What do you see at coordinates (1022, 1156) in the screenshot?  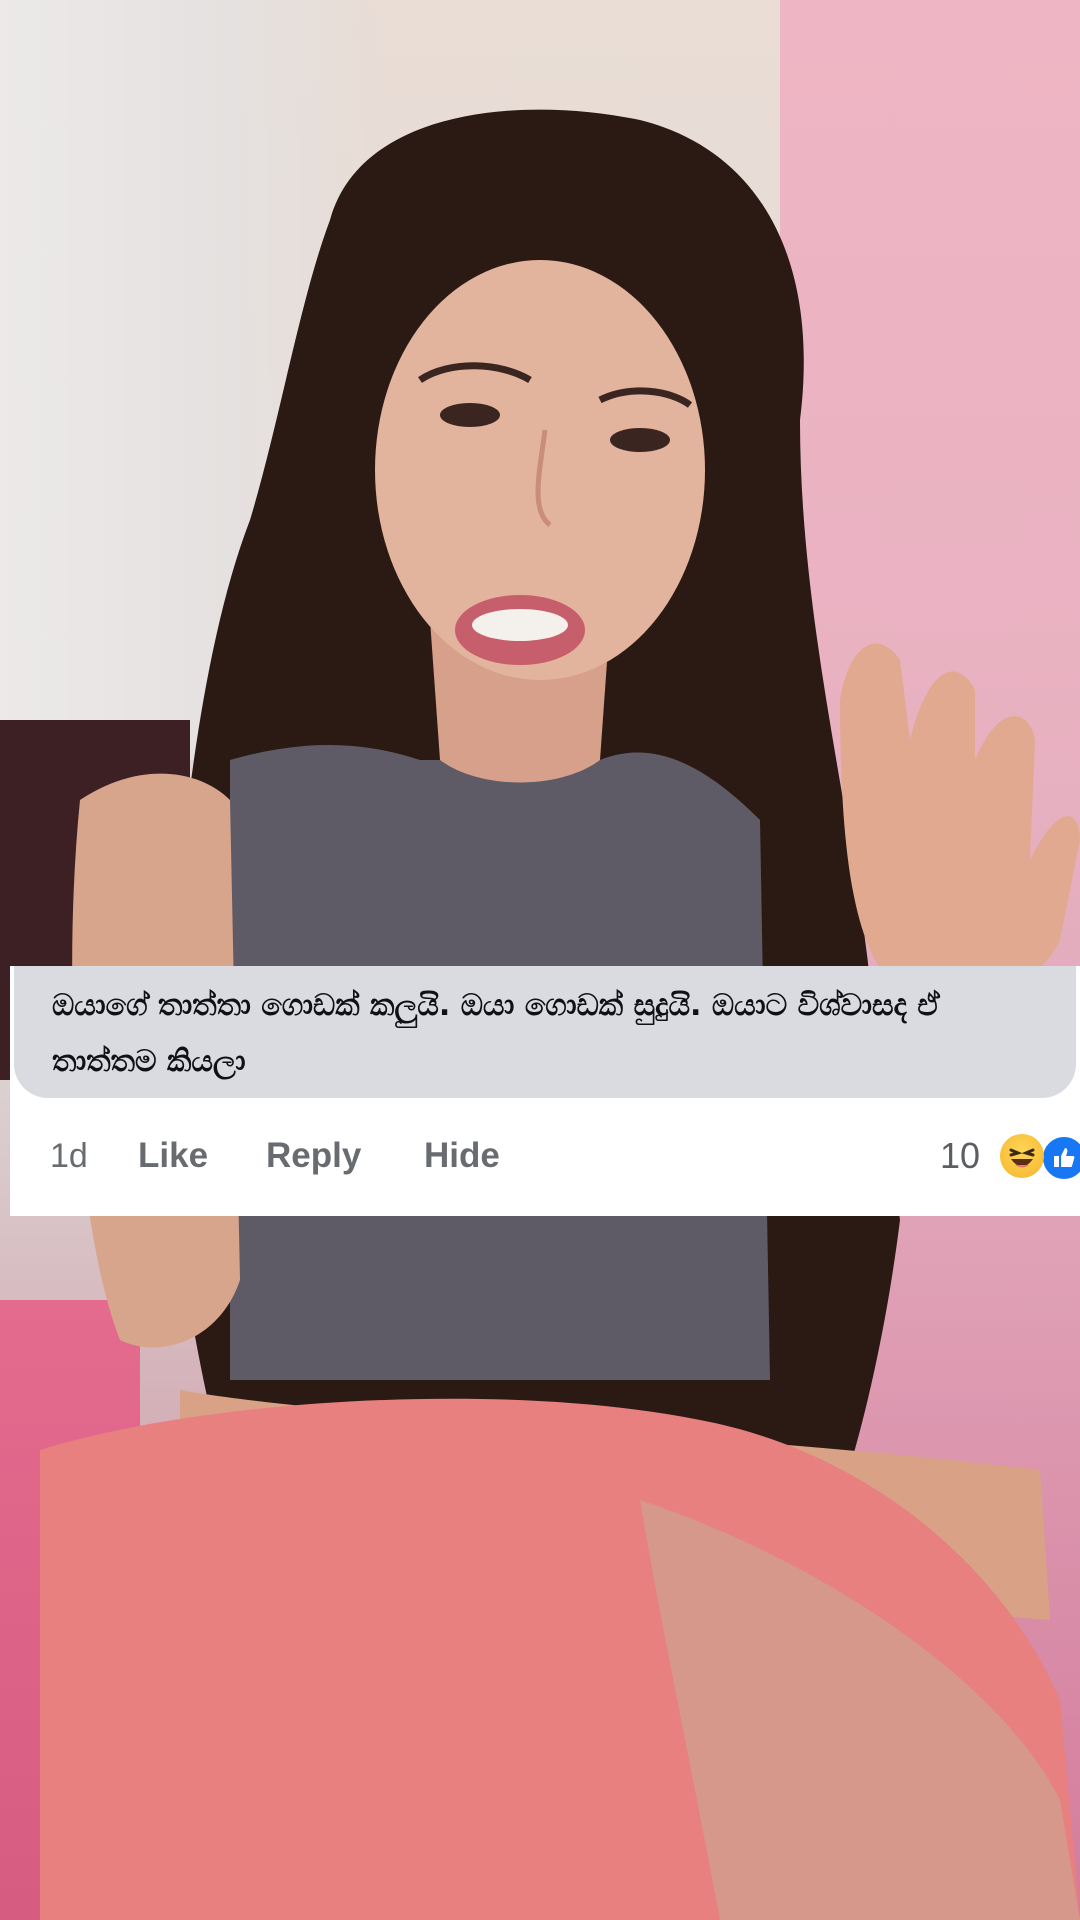 I see `haha-icon` at bounding box center [1022, 1156].